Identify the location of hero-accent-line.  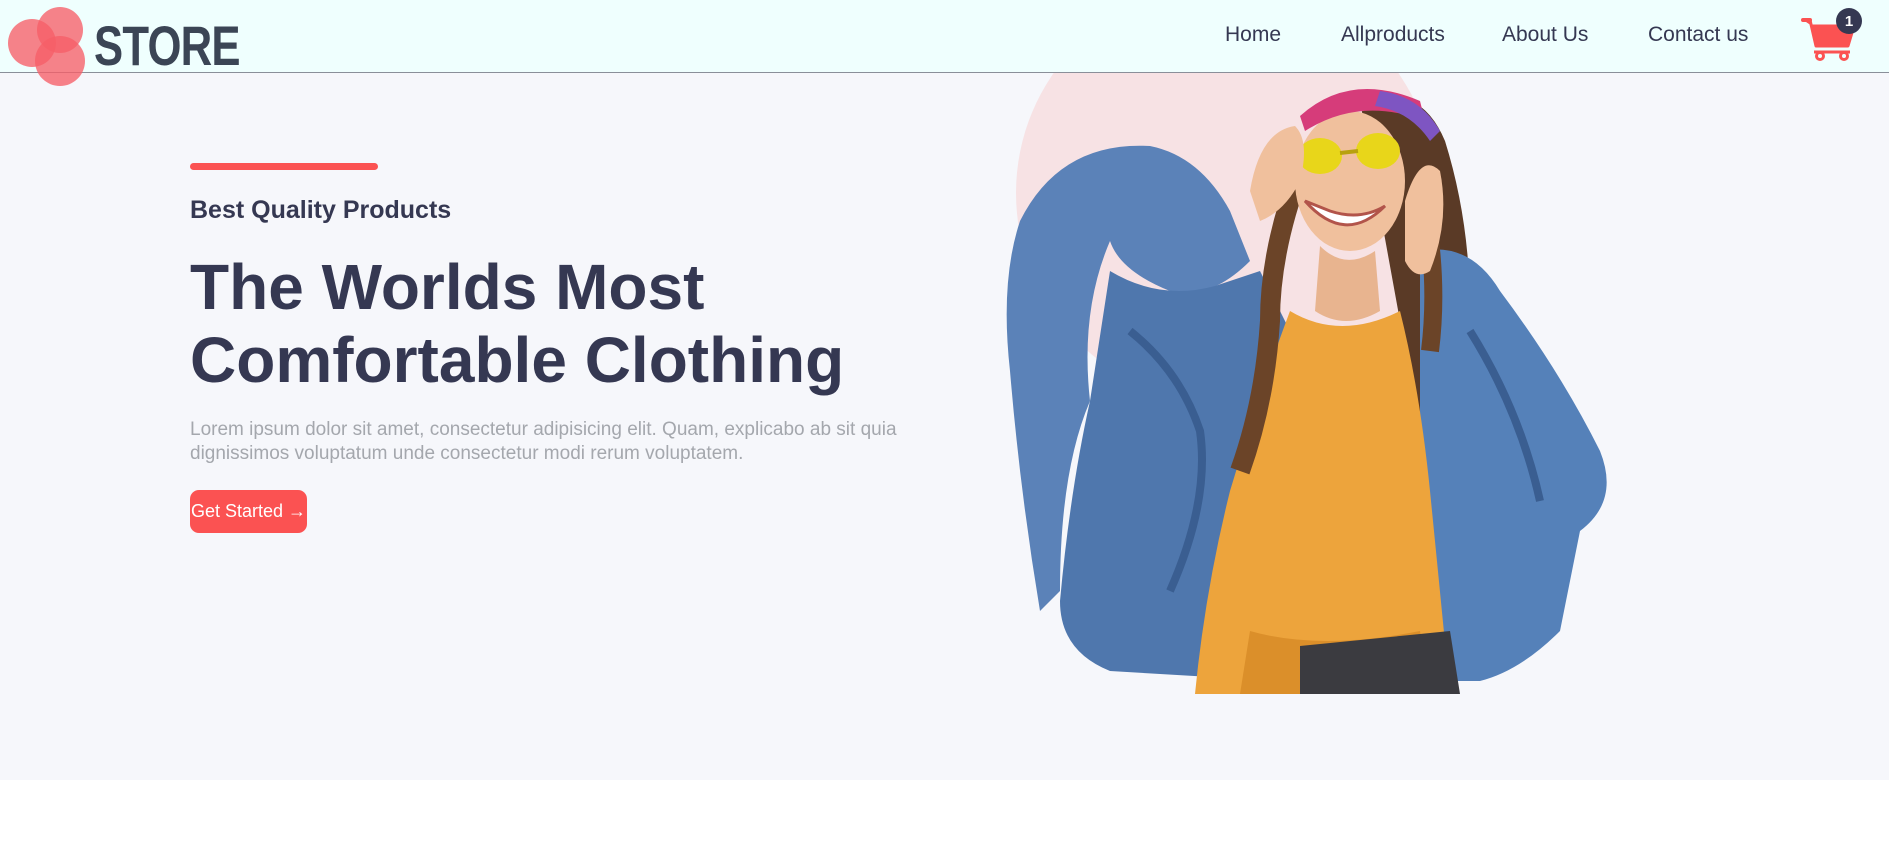
(284, 166).